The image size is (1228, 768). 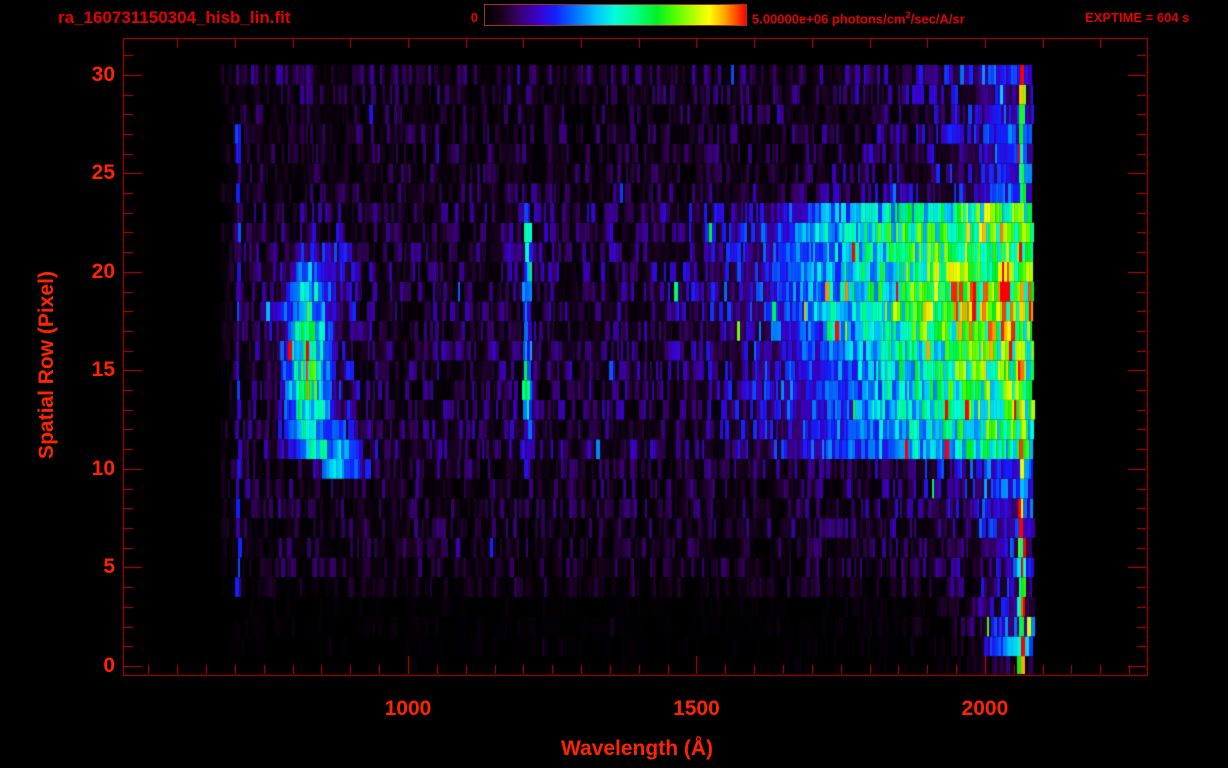 What do you see at coordinates (615, 15) in the screenshot?
I see `colorbar` at bounding box center [615, 15].